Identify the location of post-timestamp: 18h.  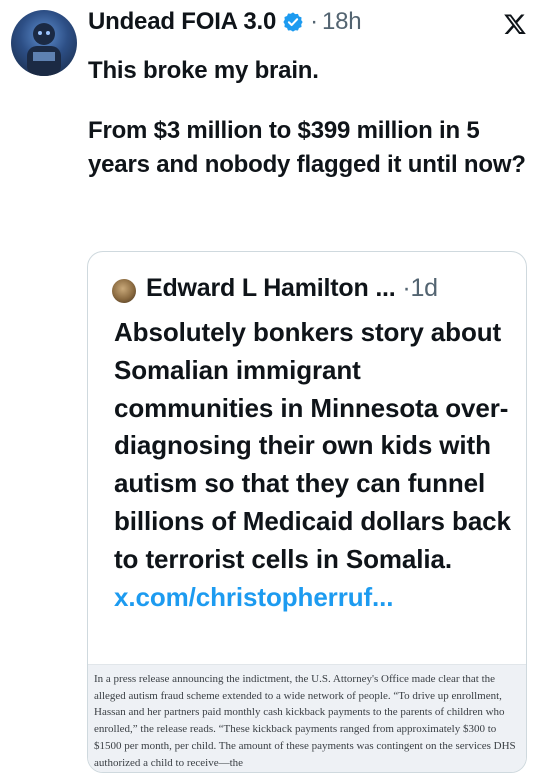
(342, 22).